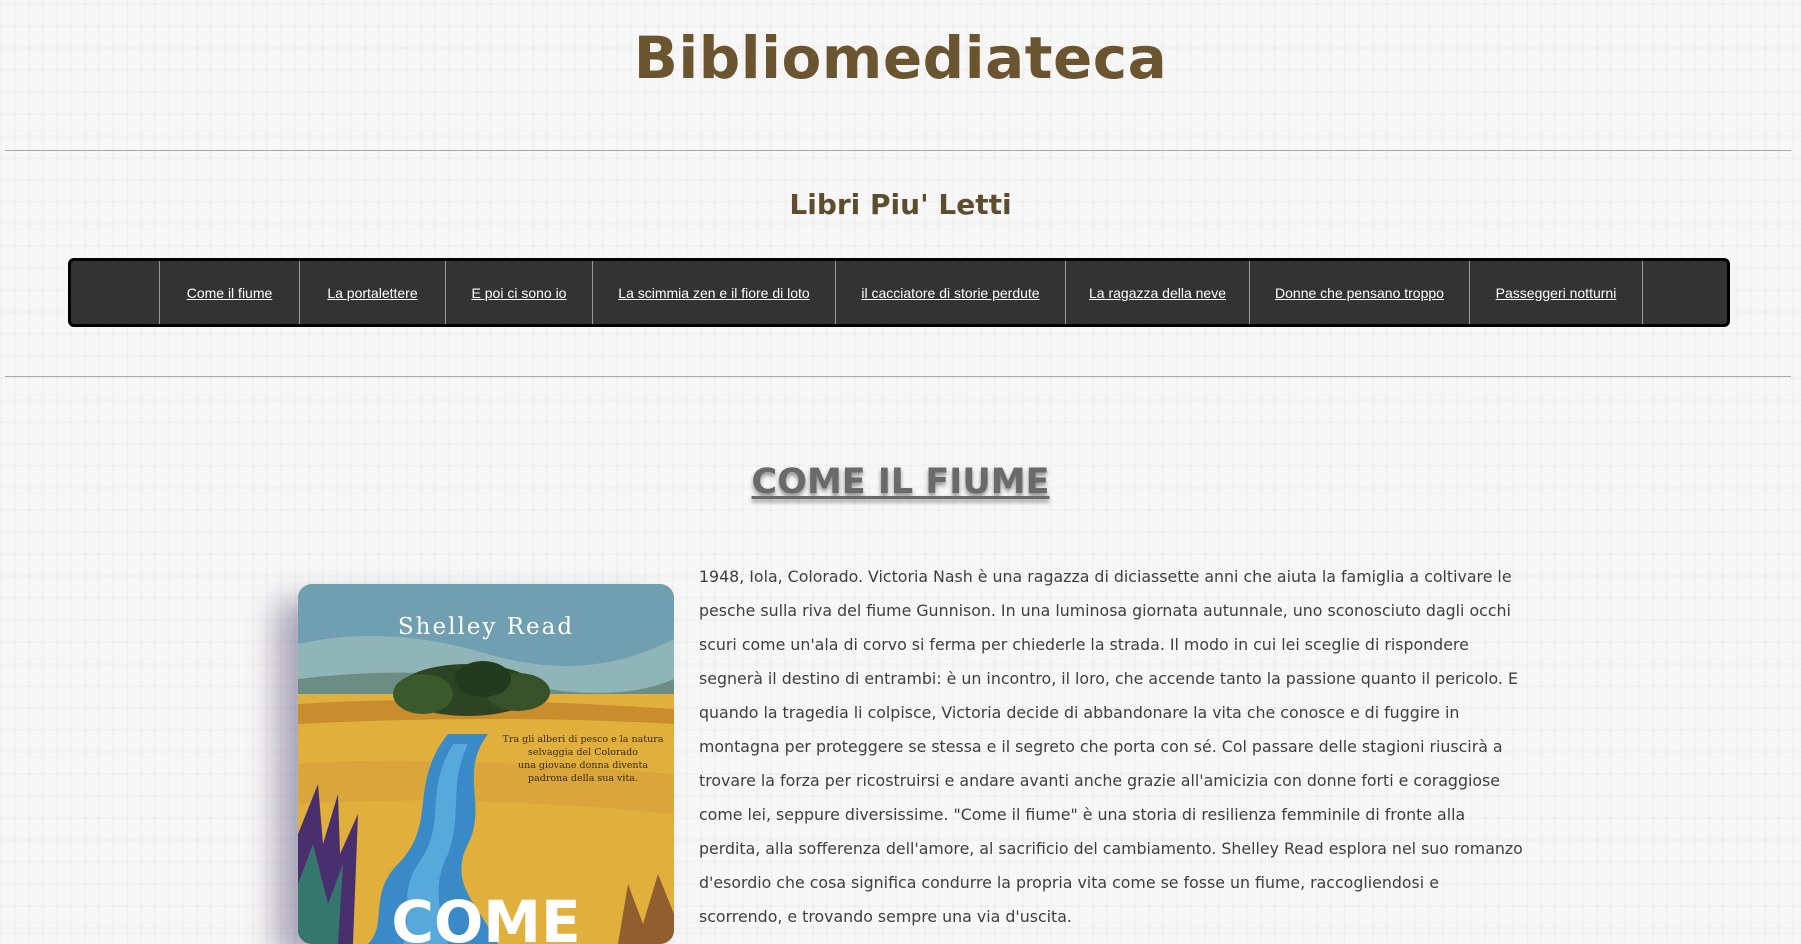  I want to click on nav-link-la-portalettere: La portalettere, so click(372, 293).